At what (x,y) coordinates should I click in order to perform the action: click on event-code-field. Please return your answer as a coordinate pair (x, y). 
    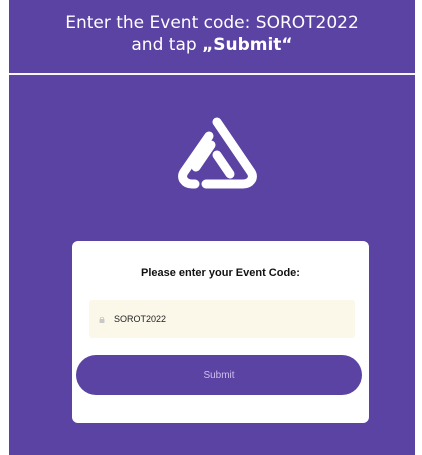
    Looking at the image, I should click on (222, 319).